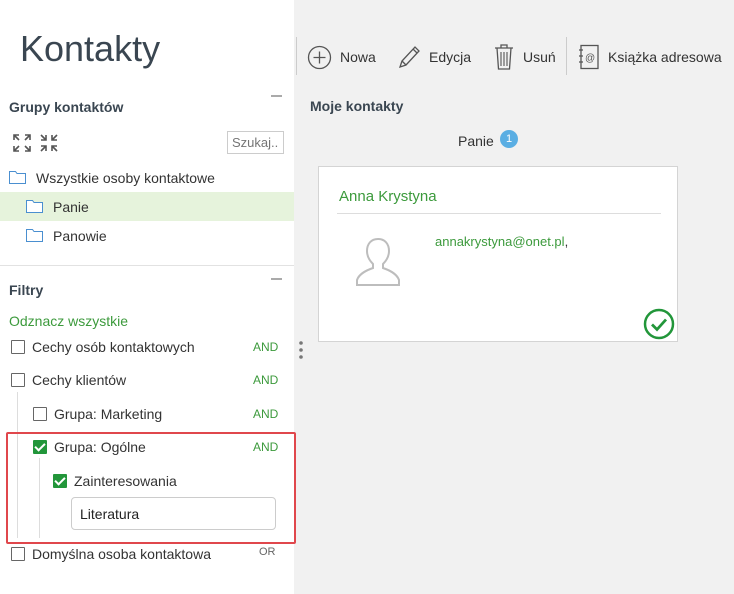 This screenshot has height=594, width=734. What do you see at coordinates (68, 321) in the screenshot?
I see `deselect-all-link: Odznacz wszystkie` at bounding box center [68, 321].